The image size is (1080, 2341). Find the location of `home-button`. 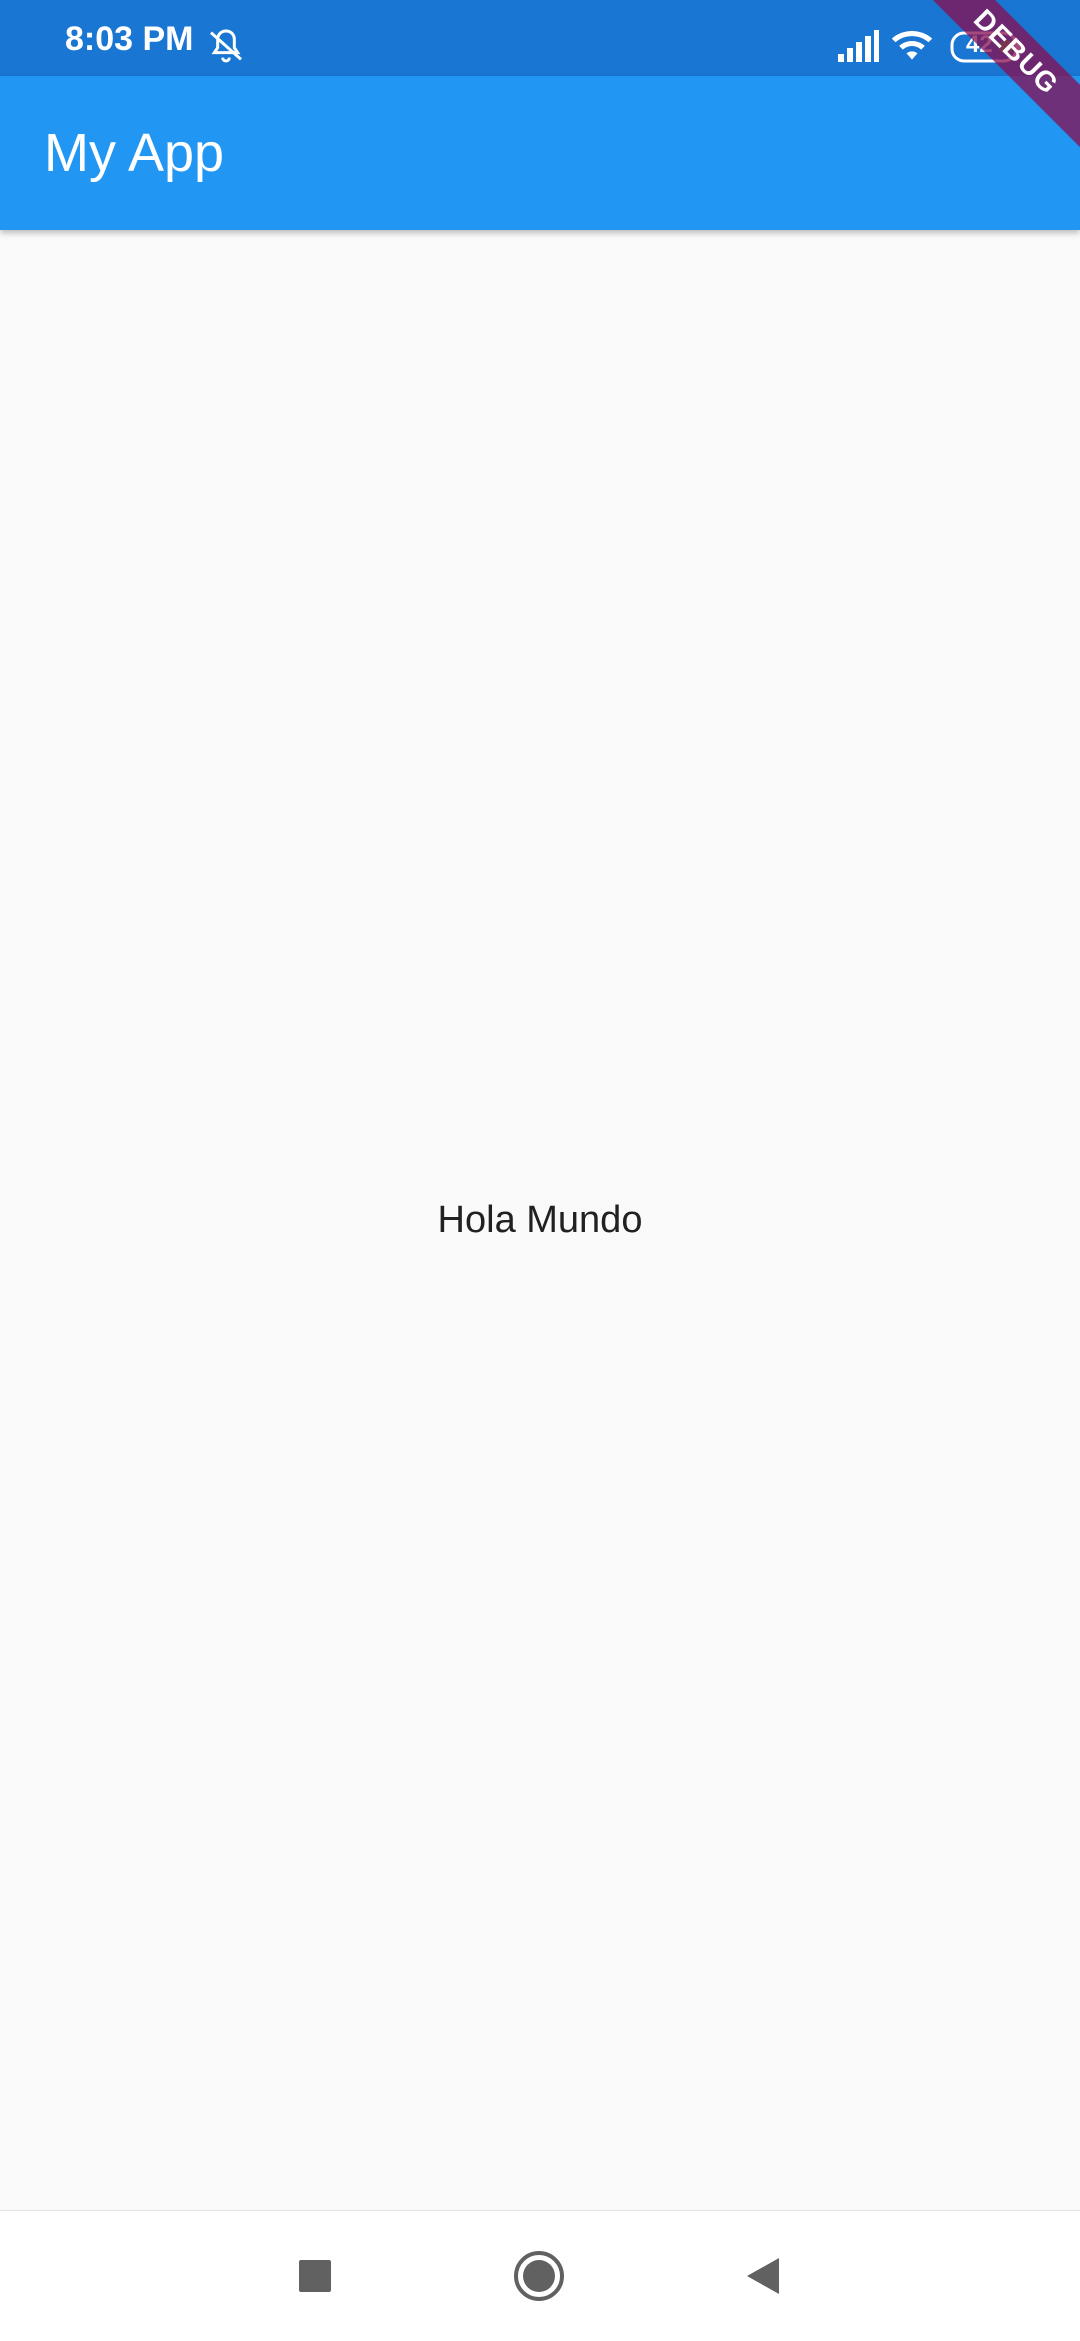

home-button is located at coordinates (539, 2276).